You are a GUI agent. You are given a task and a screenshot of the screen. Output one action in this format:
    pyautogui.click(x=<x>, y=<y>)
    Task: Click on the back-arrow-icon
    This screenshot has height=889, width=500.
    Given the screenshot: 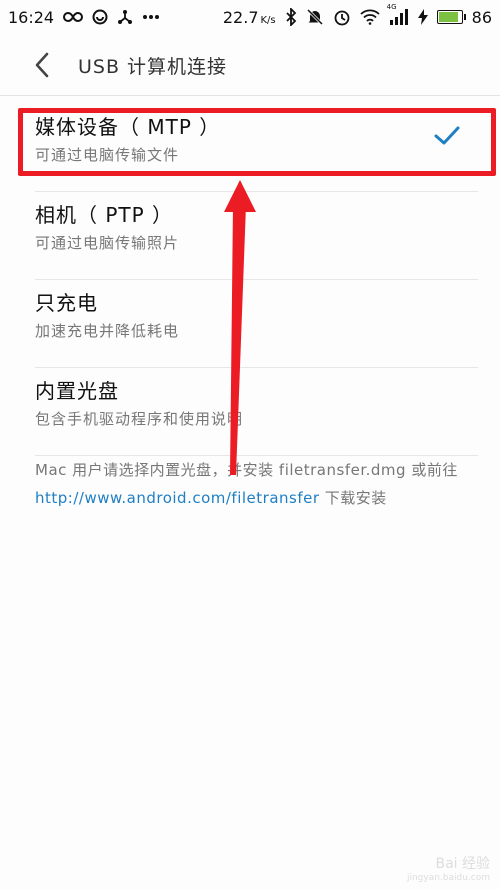 What is the action you would take?
    pyautogui.click(x=42, y=65)
    